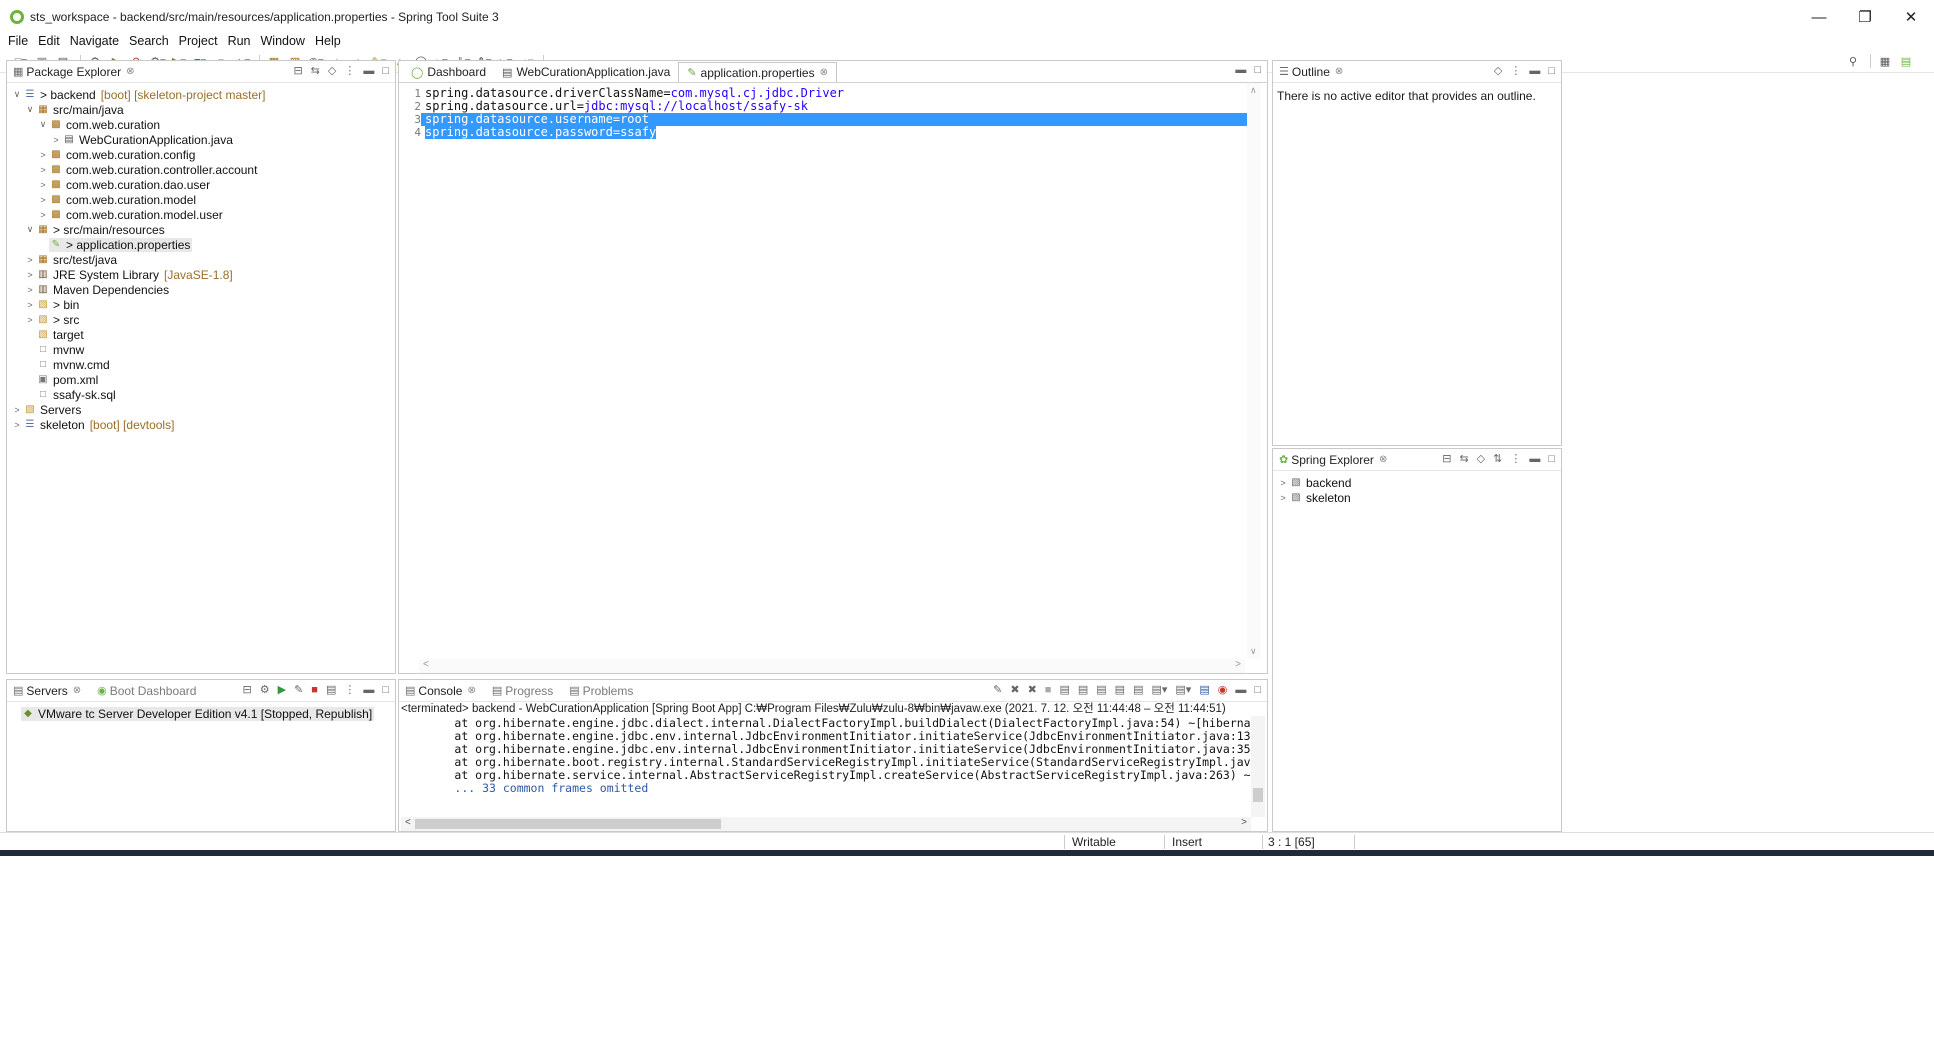 This screenshot has width=1934, height=1054. I want to click on tree-item: > ▤ WebCurationApplication.java, so click(201, 139).